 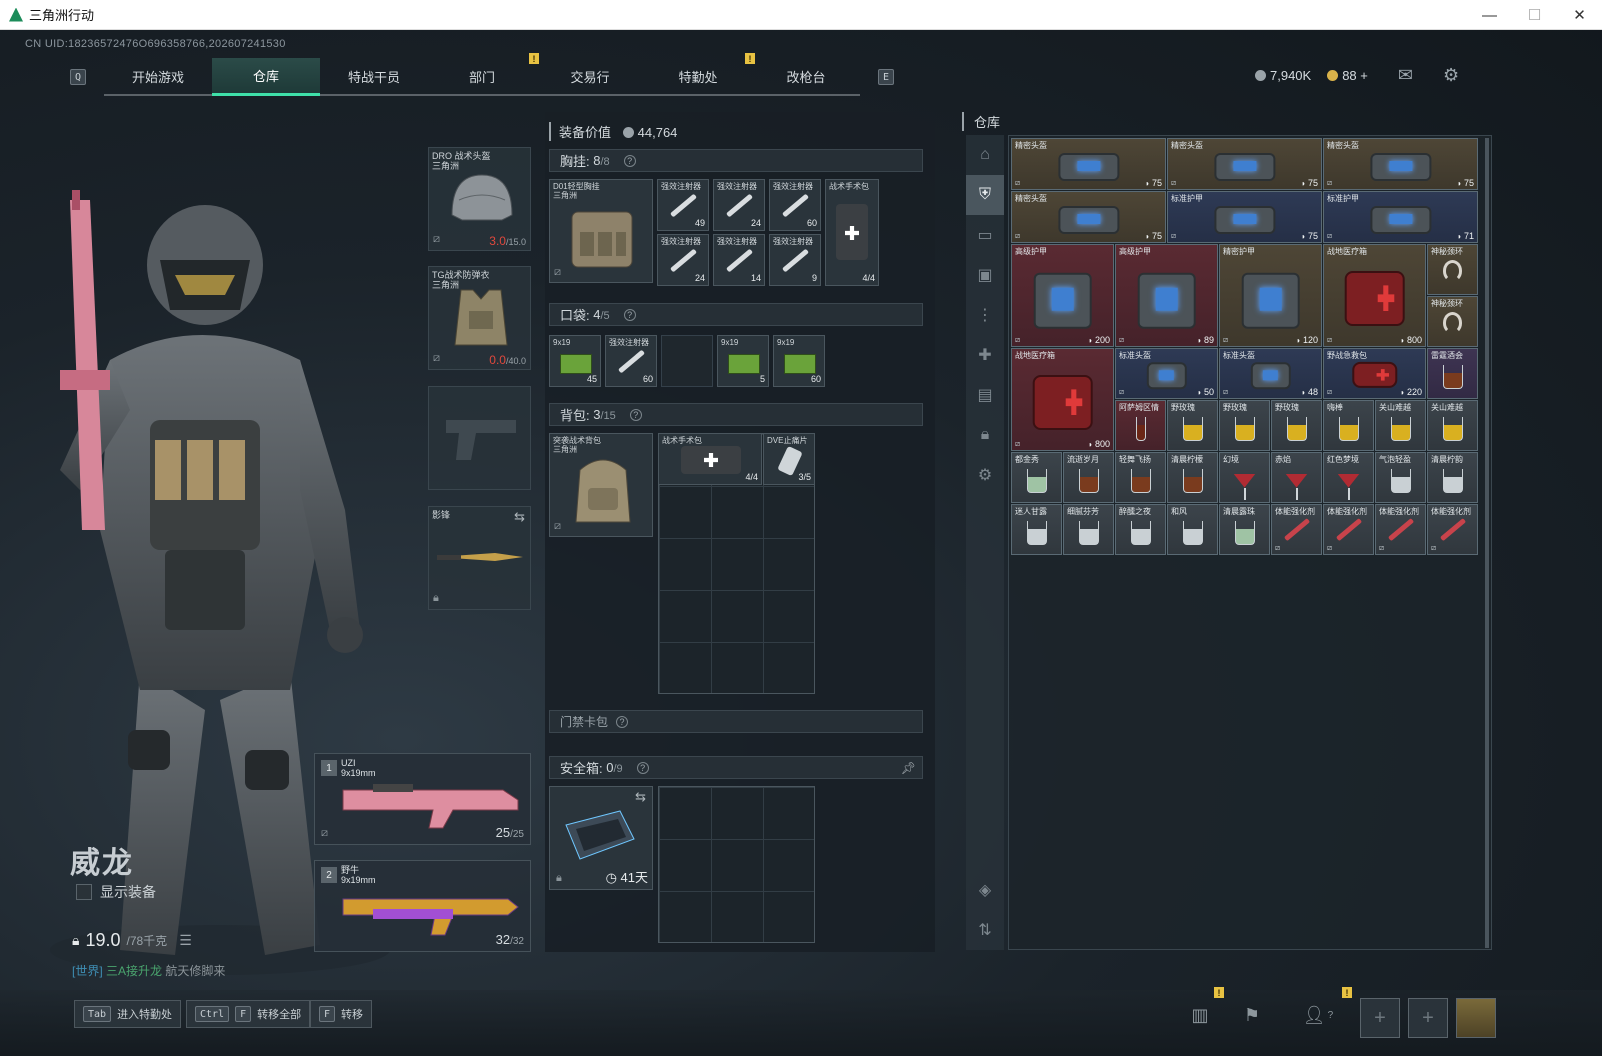 I want to click on list-icon: ☰, so click(x=185, y=940).